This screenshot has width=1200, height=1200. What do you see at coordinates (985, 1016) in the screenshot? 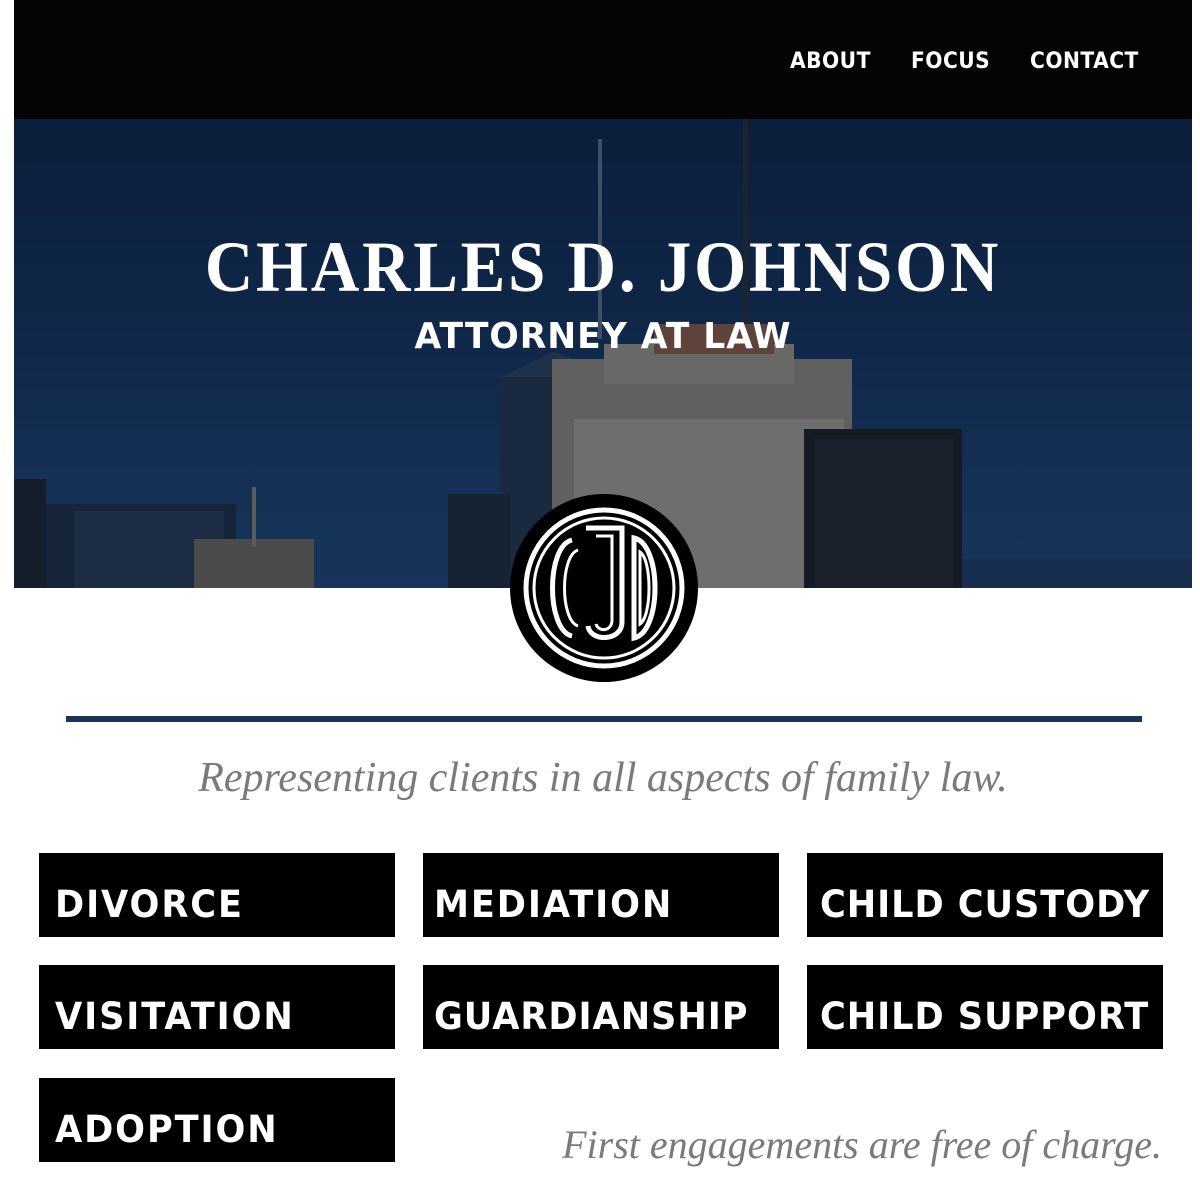
I see `service-label: CHILD SUPPORT` at bounding box center [985, 1016].